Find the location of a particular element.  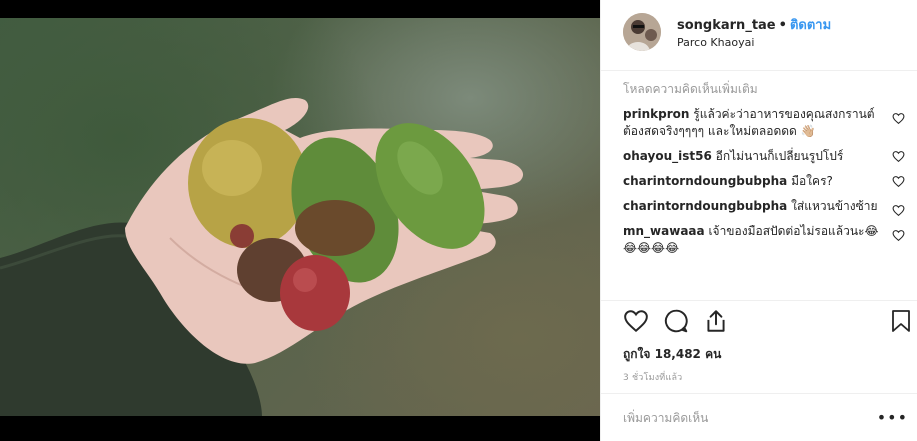

comment-username: mn_wawaaa is located at coordinates (664, 231).